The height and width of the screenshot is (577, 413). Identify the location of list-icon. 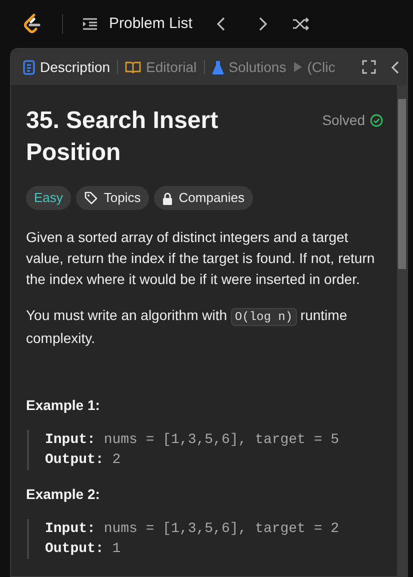
(90, 24).